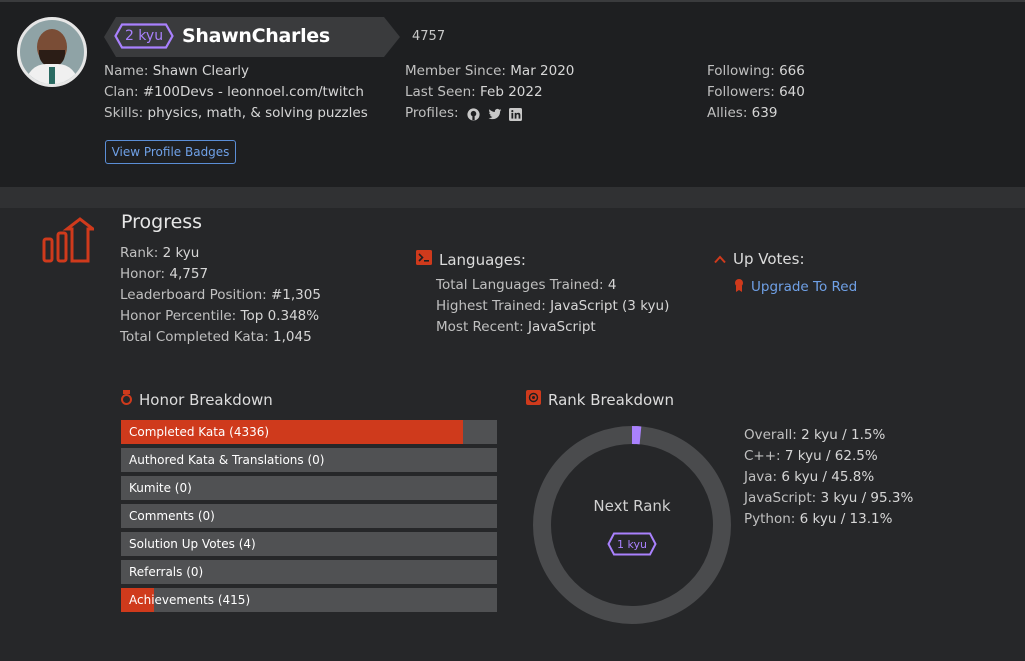 This screenshot has height=661, width=1025. I want to click on stat-rank: Rank: 2 kyu, so click(160, 253).